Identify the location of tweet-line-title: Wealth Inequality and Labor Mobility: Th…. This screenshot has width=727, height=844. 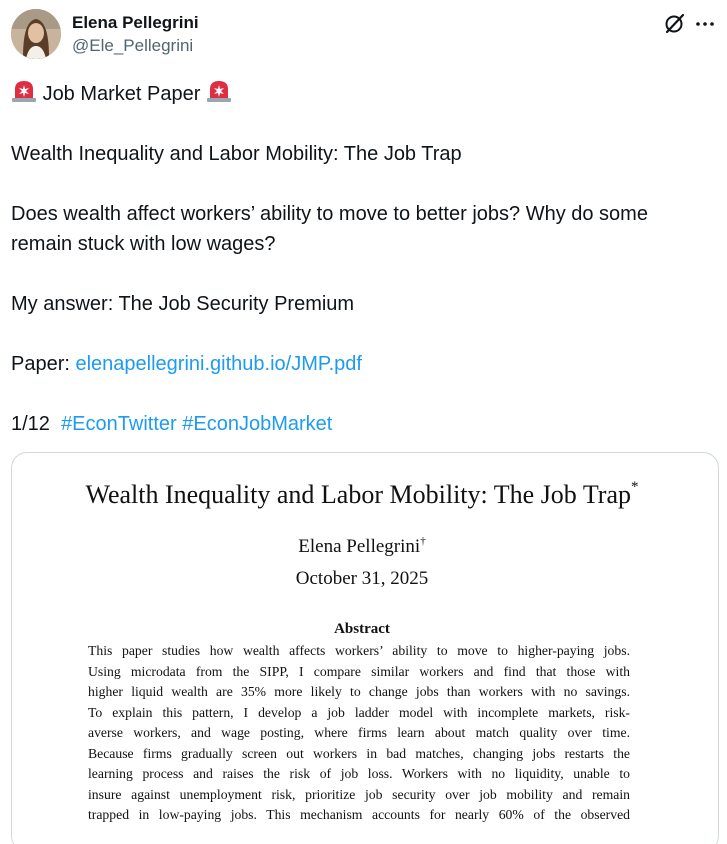
(236, 154).